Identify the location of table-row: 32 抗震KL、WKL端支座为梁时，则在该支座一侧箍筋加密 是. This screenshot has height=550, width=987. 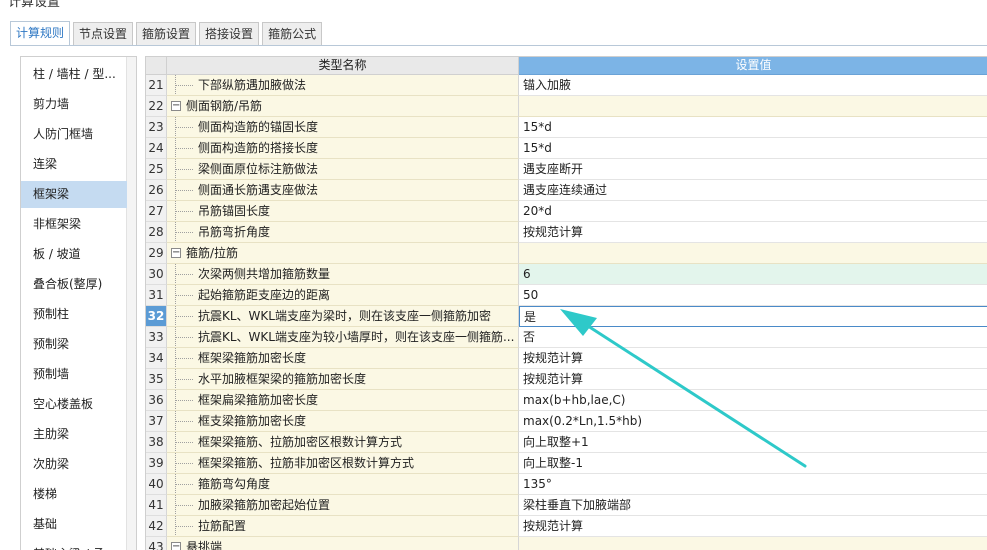
(566, 316).